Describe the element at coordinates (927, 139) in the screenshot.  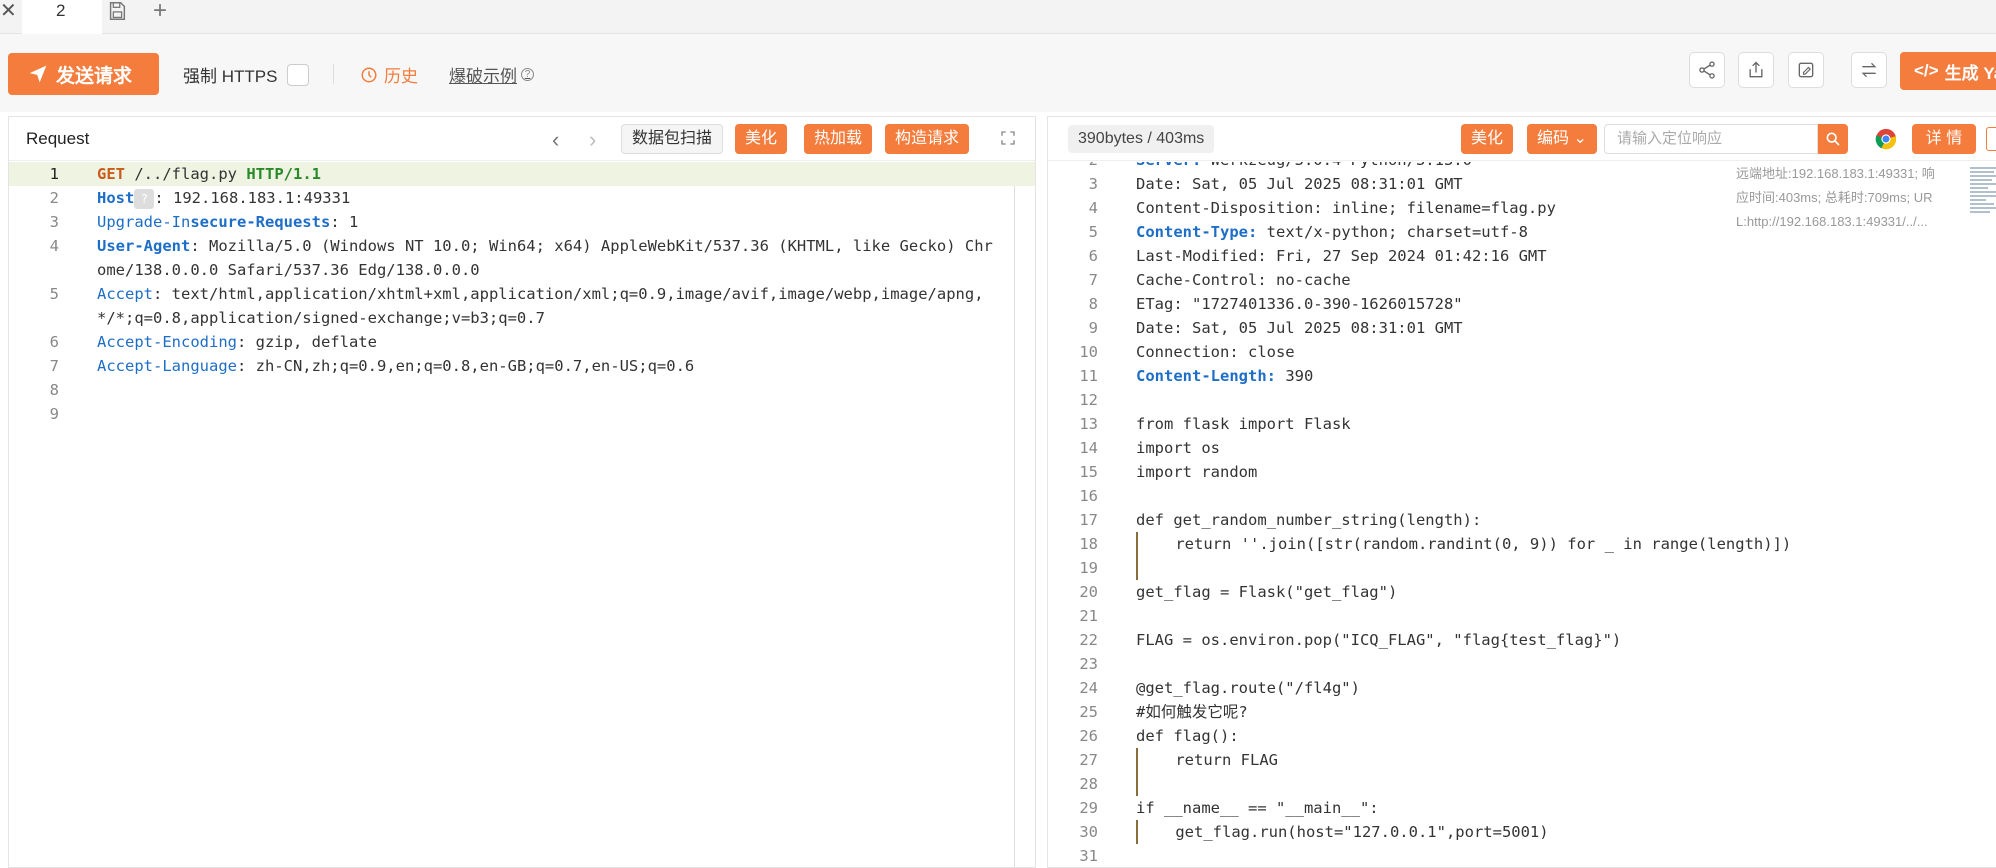
I see `build-request-button: 构造请求` at that location.